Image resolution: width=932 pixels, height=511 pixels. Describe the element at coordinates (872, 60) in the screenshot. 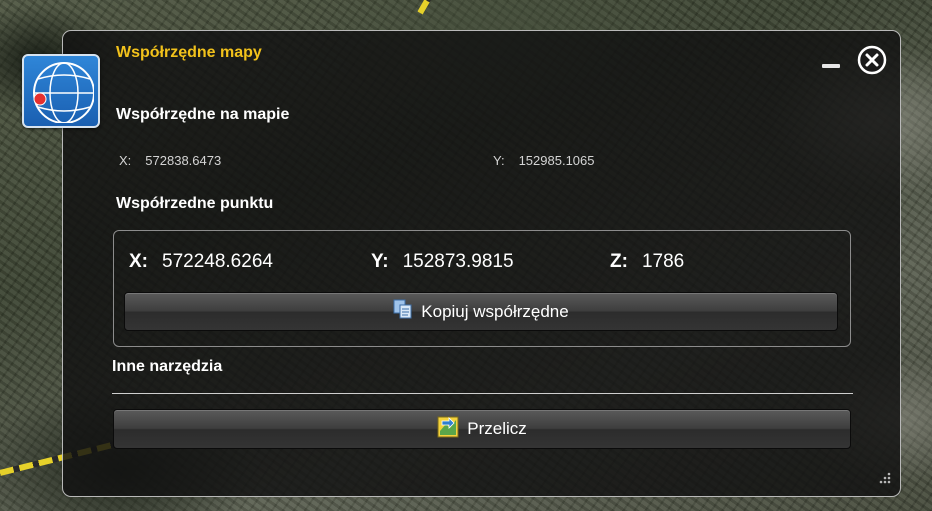

I see `close-icon` at that location.